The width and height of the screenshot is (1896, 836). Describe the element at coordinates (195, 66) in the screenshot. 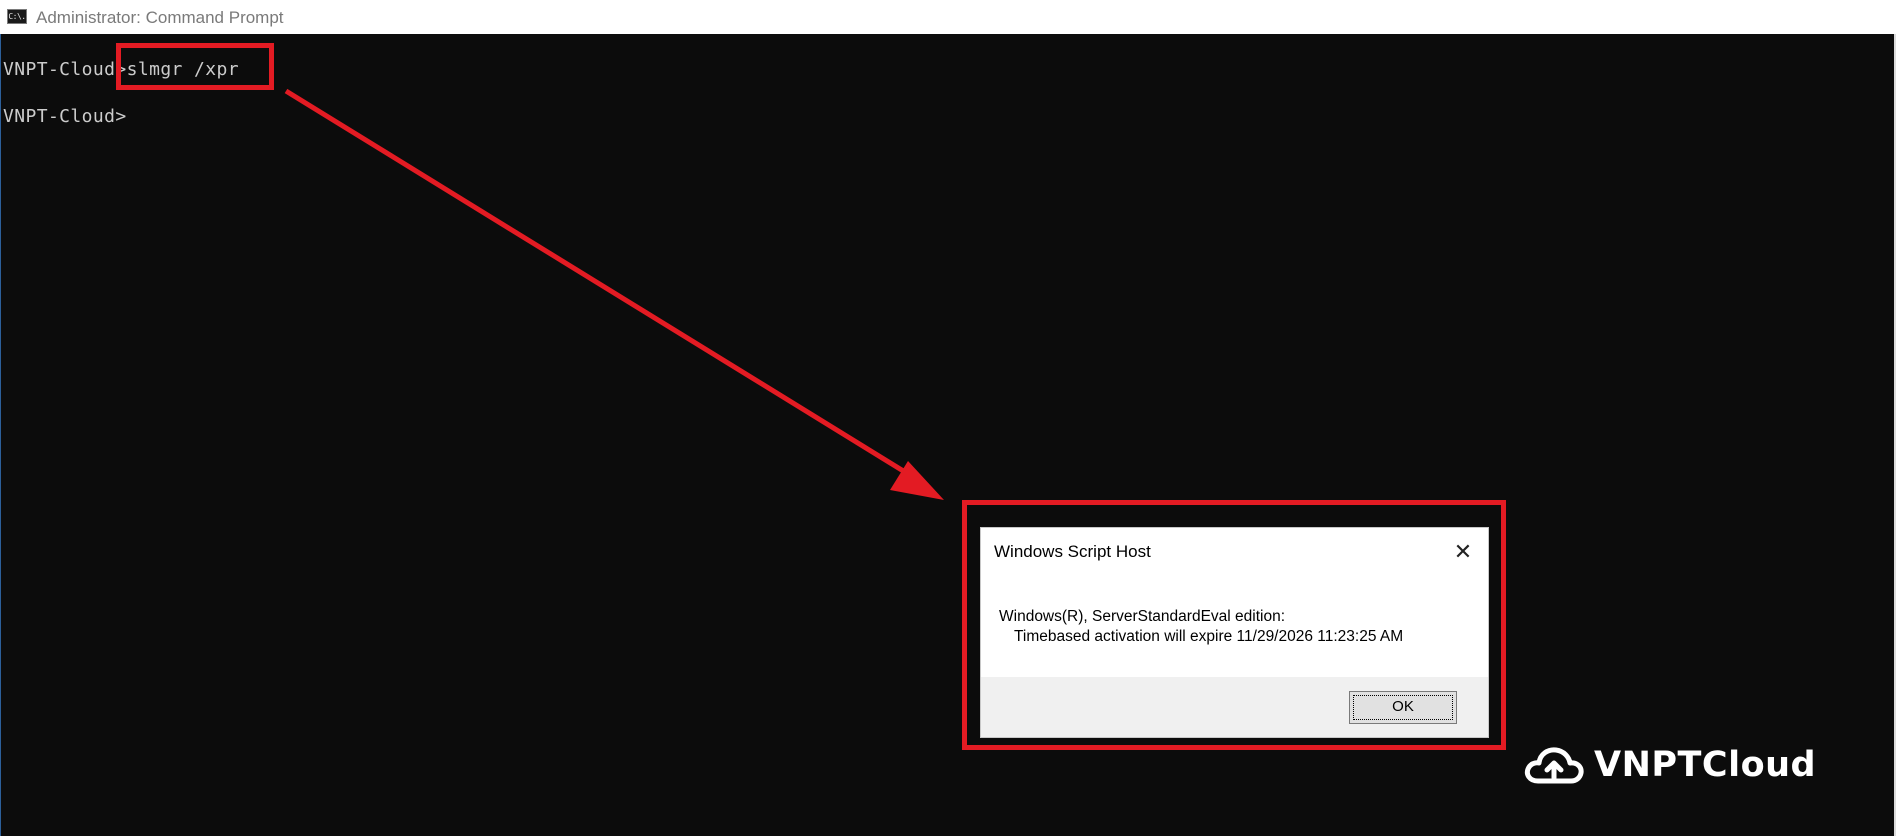

I see `command-highlight-box` at that location.